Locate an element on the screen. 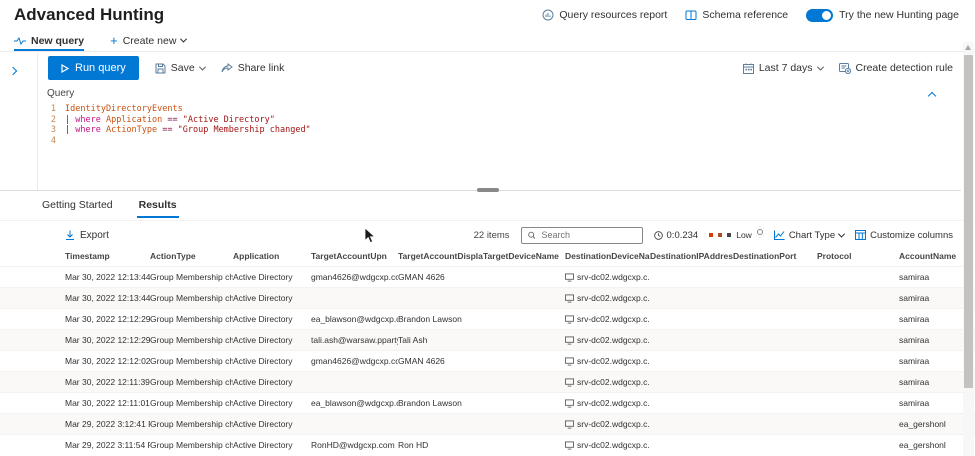 Image resolution: width=975 pixels, height=456 pixels. chart-icon is located at coordinates (779, 235).